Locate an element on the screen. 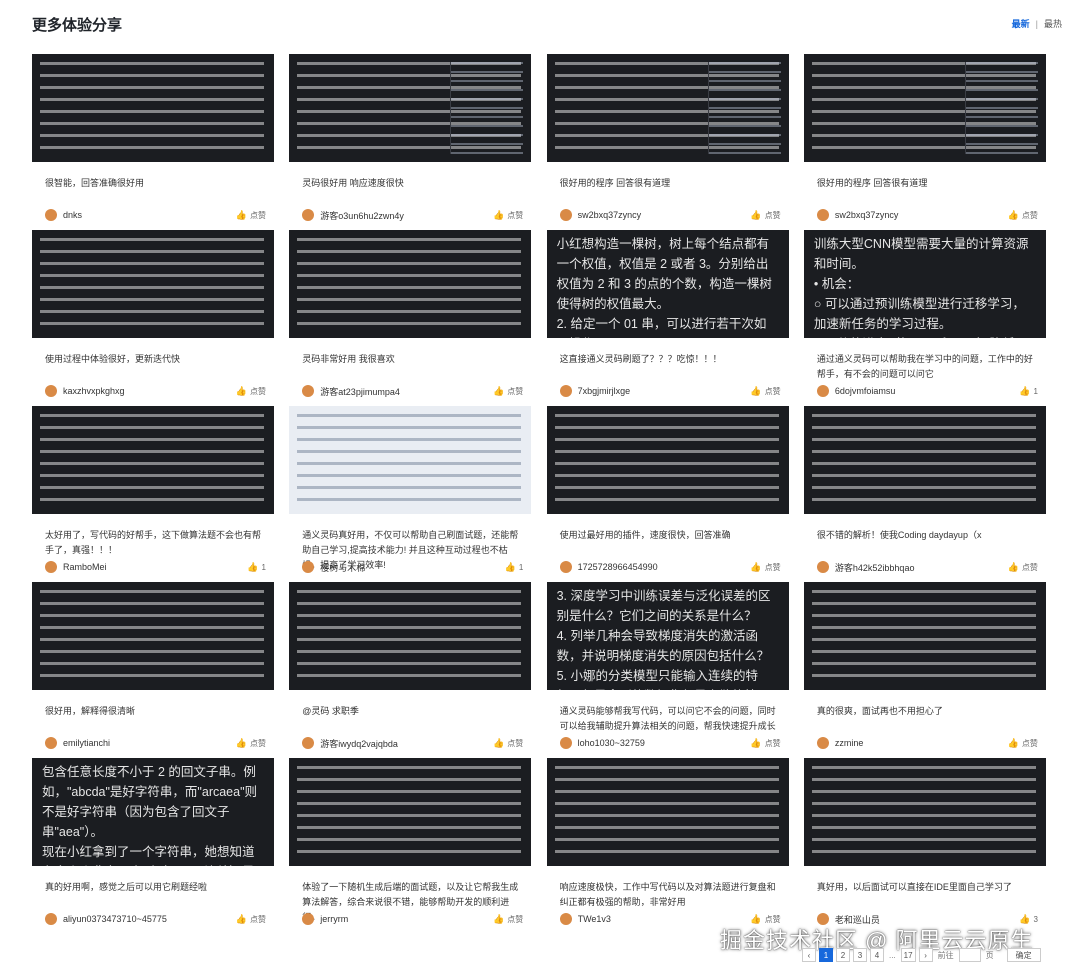  experience-card: 灵码非常好用 我很喜欢 游客at23pjimumpa4 👍 点赞 is located at coordinates (410, 318).